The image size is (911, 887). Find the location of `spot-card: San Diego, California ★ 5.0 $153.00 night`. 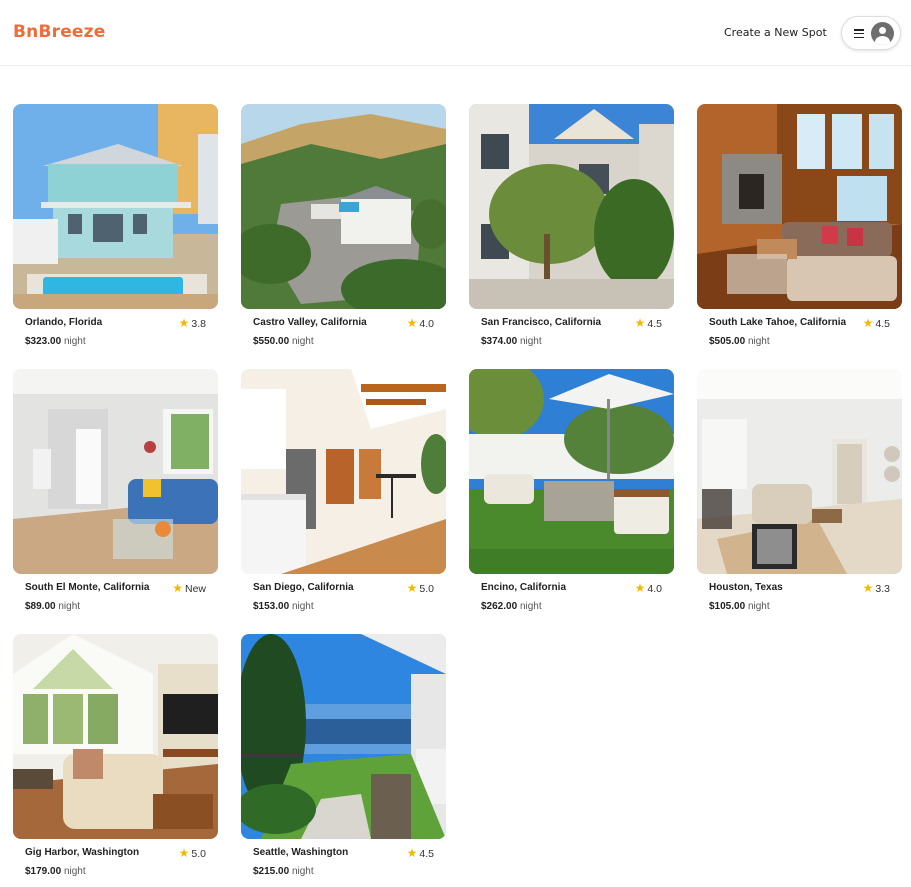

spot-card: San Diego, California ★ 5.0 $153.00 night is located at coordinates (343, 491).